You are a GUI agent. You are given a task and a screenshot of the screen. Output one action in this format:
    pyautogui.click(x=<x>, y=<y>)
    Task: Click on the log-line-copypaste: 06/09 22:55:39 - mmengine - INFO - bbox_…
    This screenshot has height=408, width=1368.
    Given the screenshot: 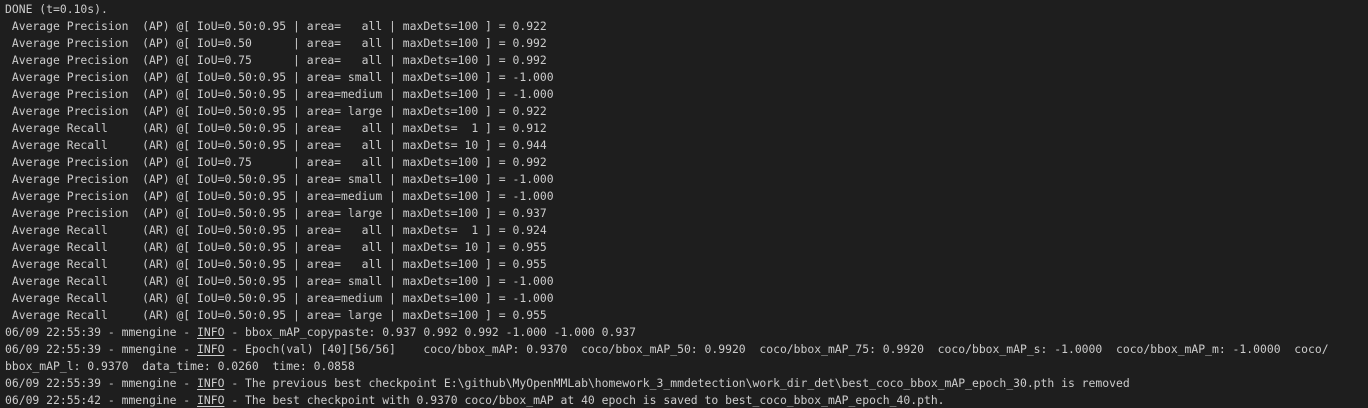 What is the action you would take?
    pyautogui.click(x=686, y=332)
    